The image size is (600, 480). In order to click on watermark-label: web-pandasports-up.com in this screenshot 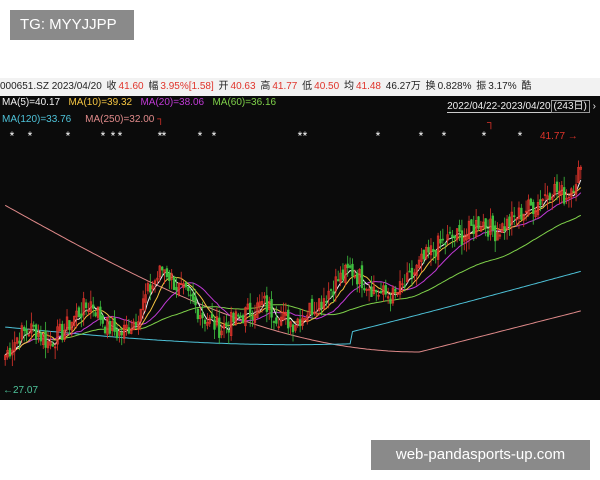, I will do `click(480, 455)`.